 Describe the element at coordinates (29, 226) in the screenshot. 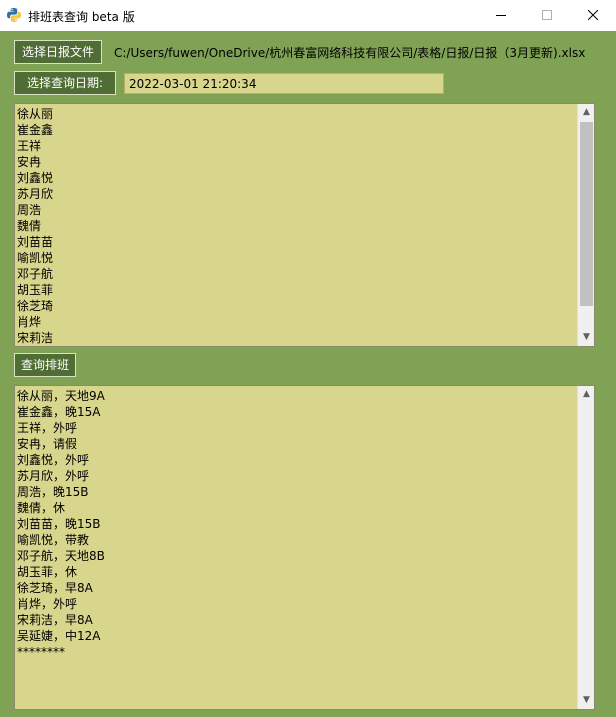

I see `list-item: 魏倩` at that location.